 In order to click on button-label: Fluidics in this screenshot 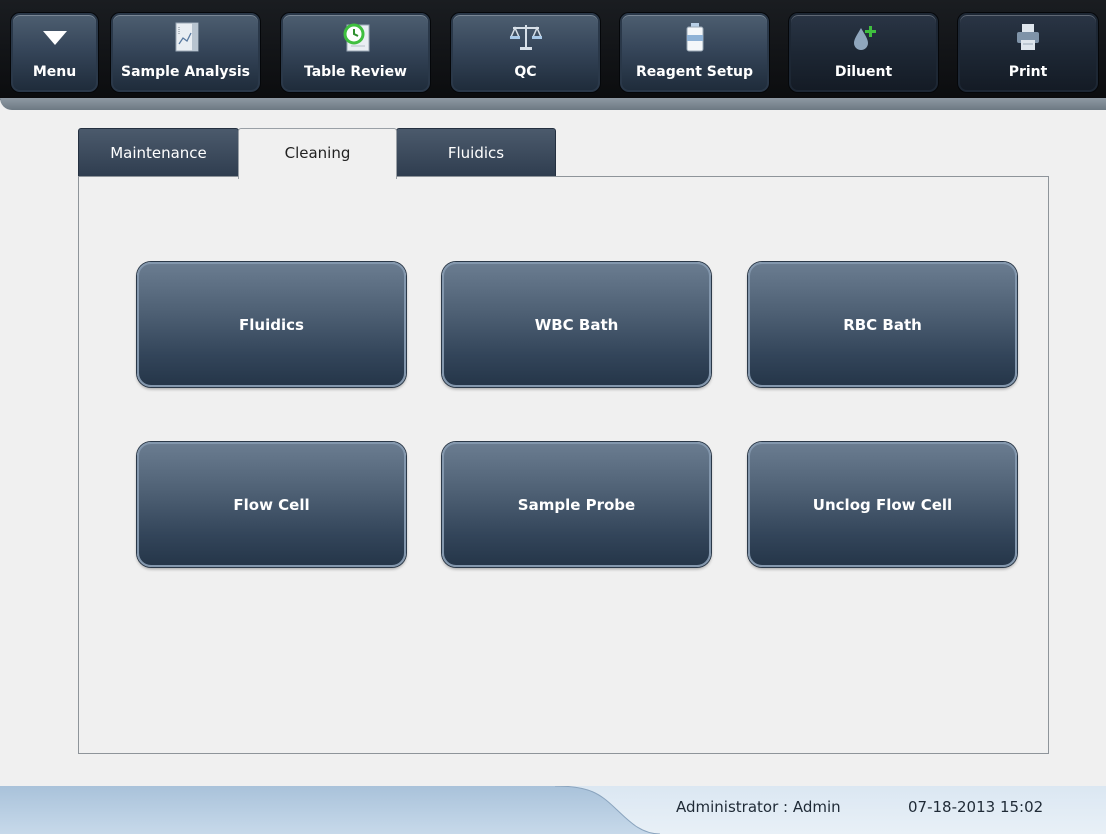, I will do `click(271, 324)`.